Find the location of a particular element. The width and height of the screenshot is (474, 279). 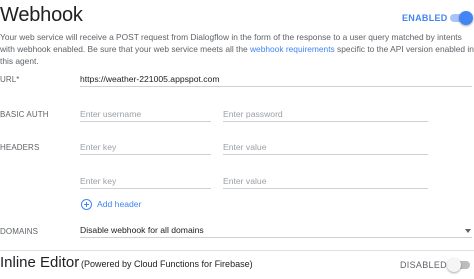

add-header-button: Add header is located at coordinates (111, 204).